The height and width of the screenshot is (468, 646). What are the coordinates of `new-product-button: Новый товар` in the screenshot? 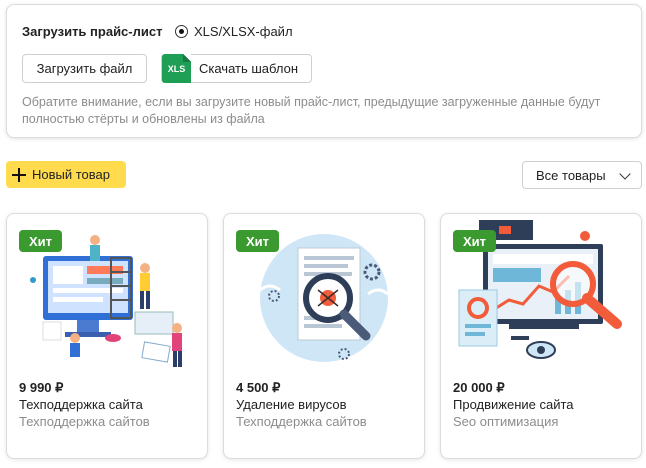 It's located at (66, 174).